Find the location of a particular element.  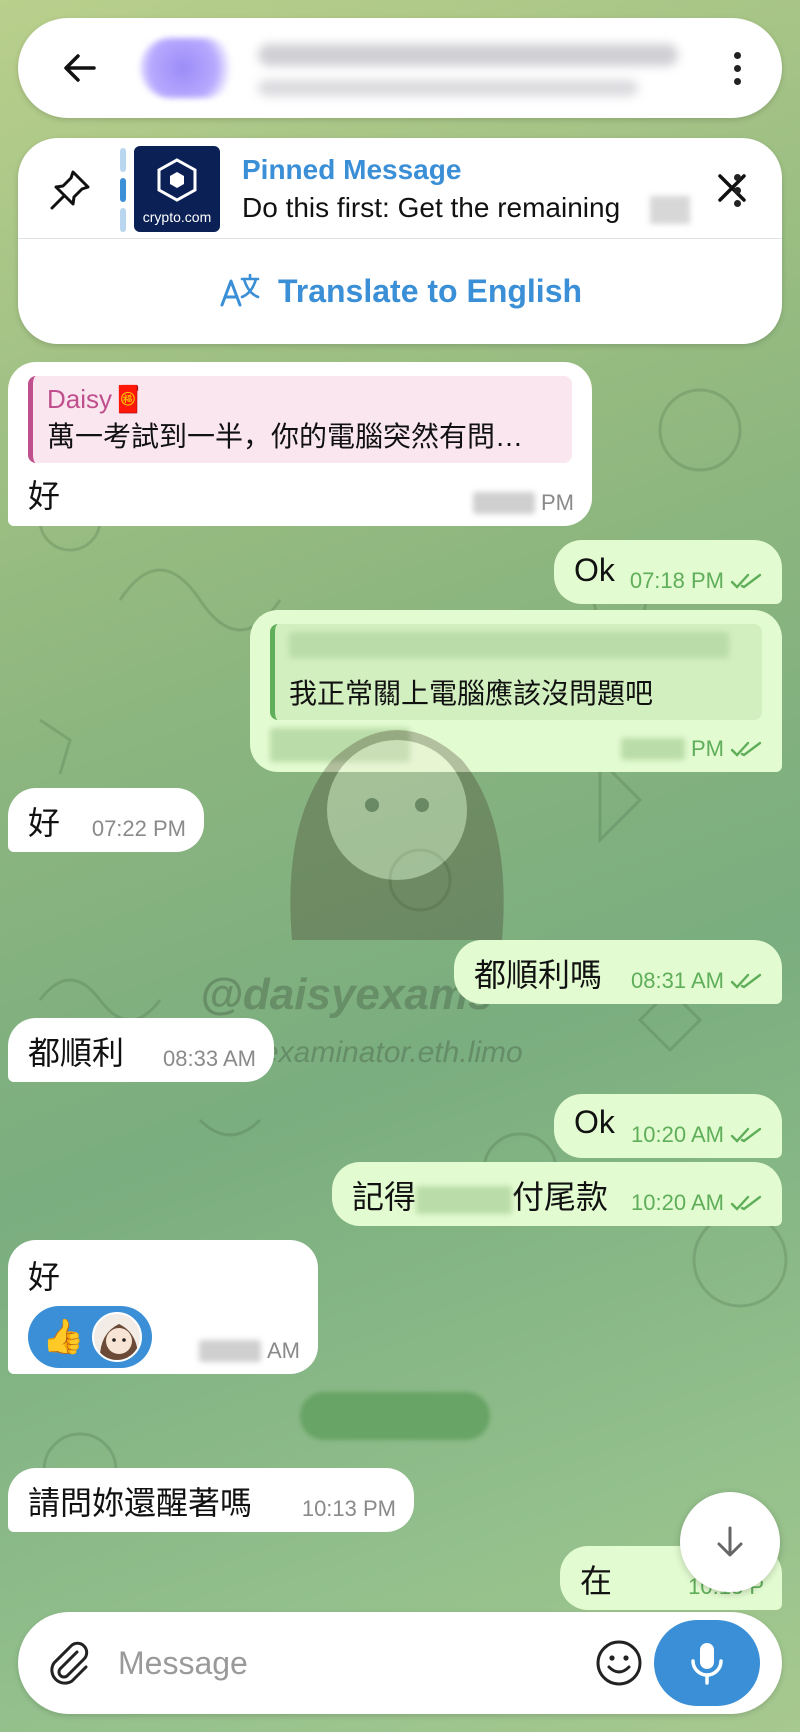

message-meta: 08:31 AM is located at coordinates (697, 981).